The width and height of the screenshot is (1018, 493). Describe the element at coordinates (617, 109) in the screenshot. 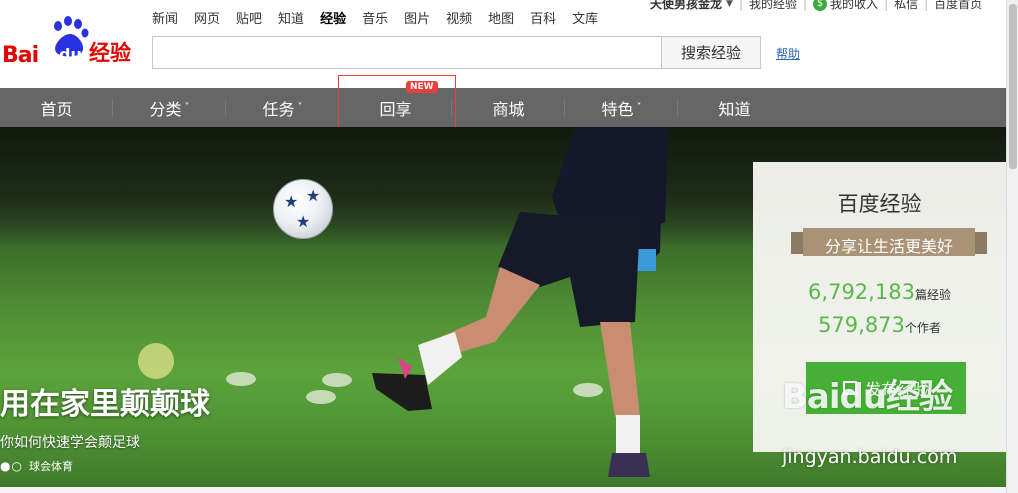

I see `main-nav-label: 特色` at that location.